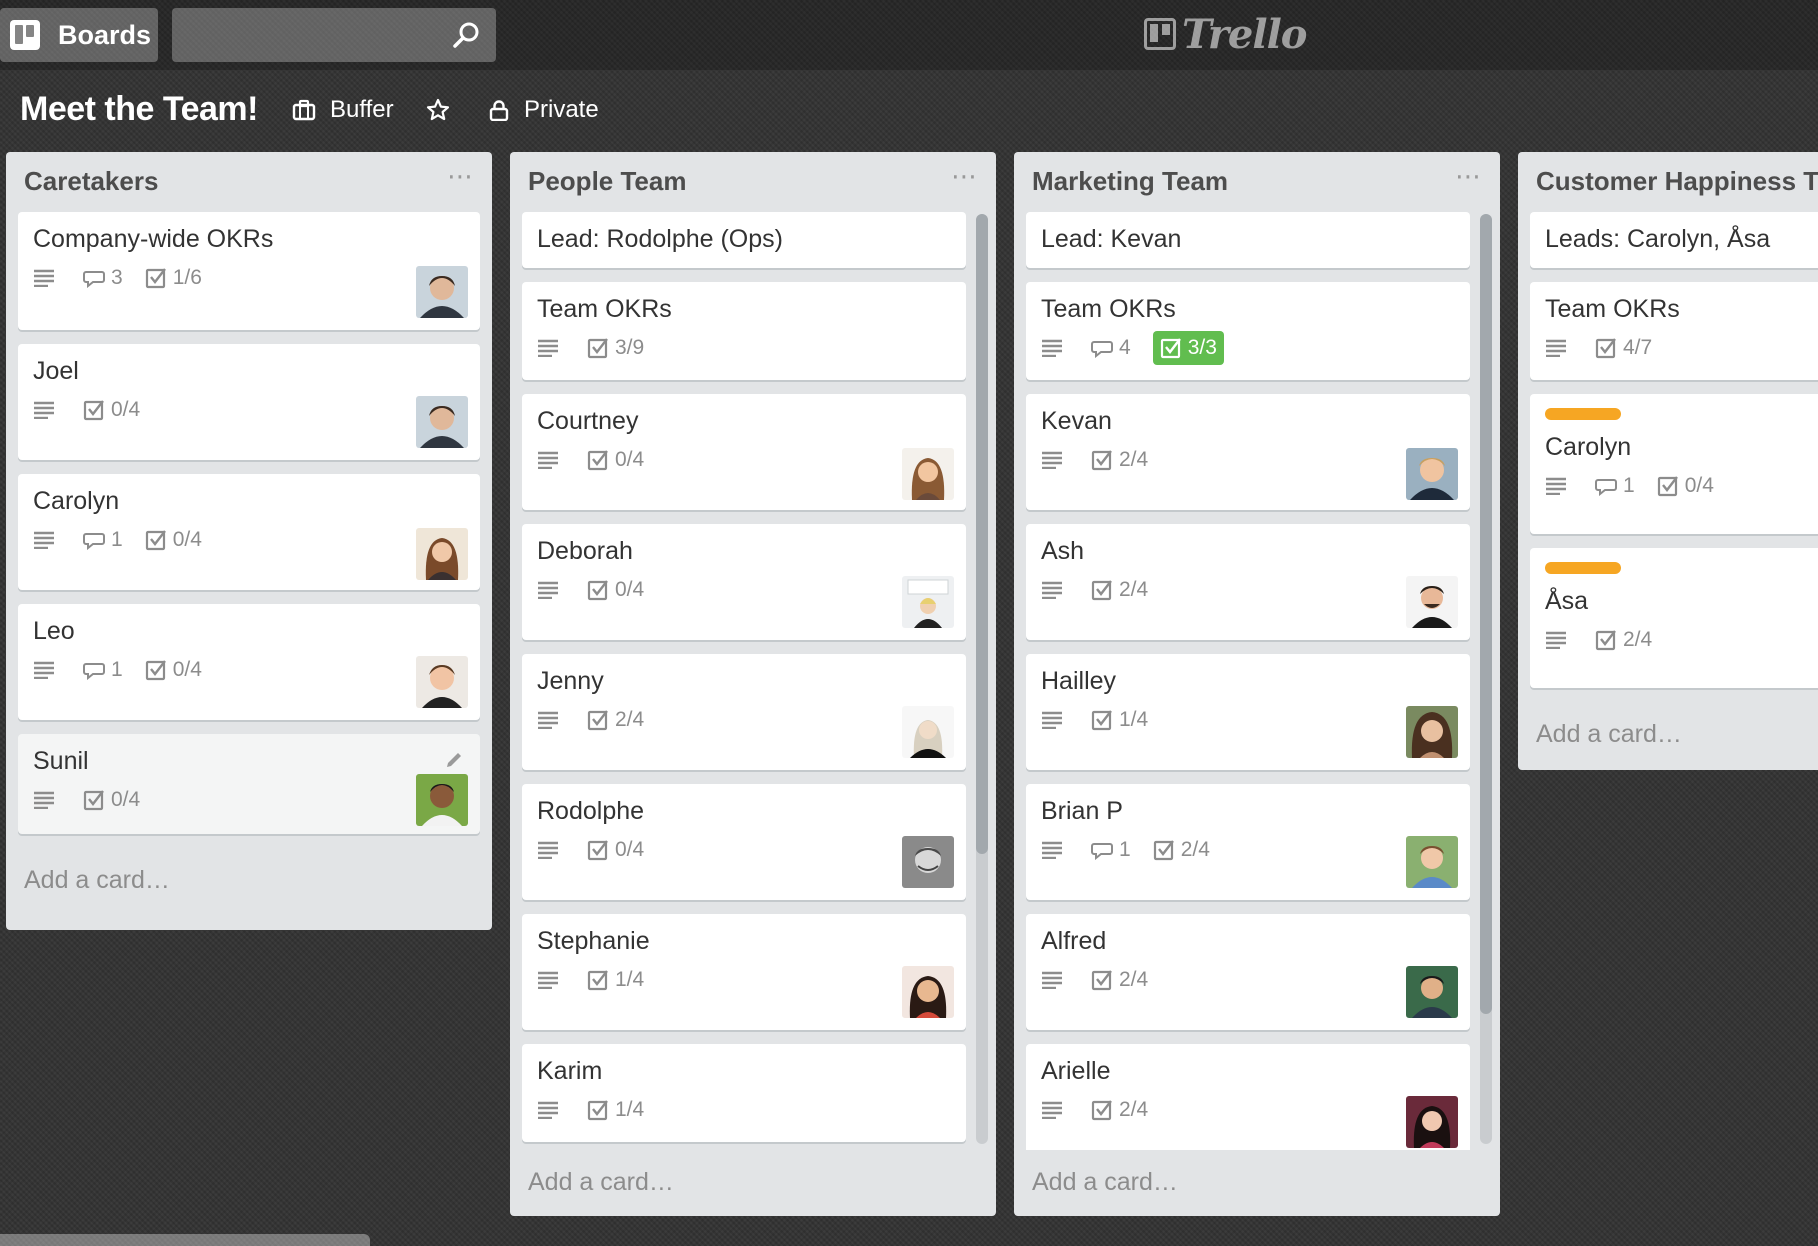 The image size is (1818, 1246). What do you see at coordinates (499, 110) in the screenshot?
I see `lock-icon` at bounding box center [499, 110].